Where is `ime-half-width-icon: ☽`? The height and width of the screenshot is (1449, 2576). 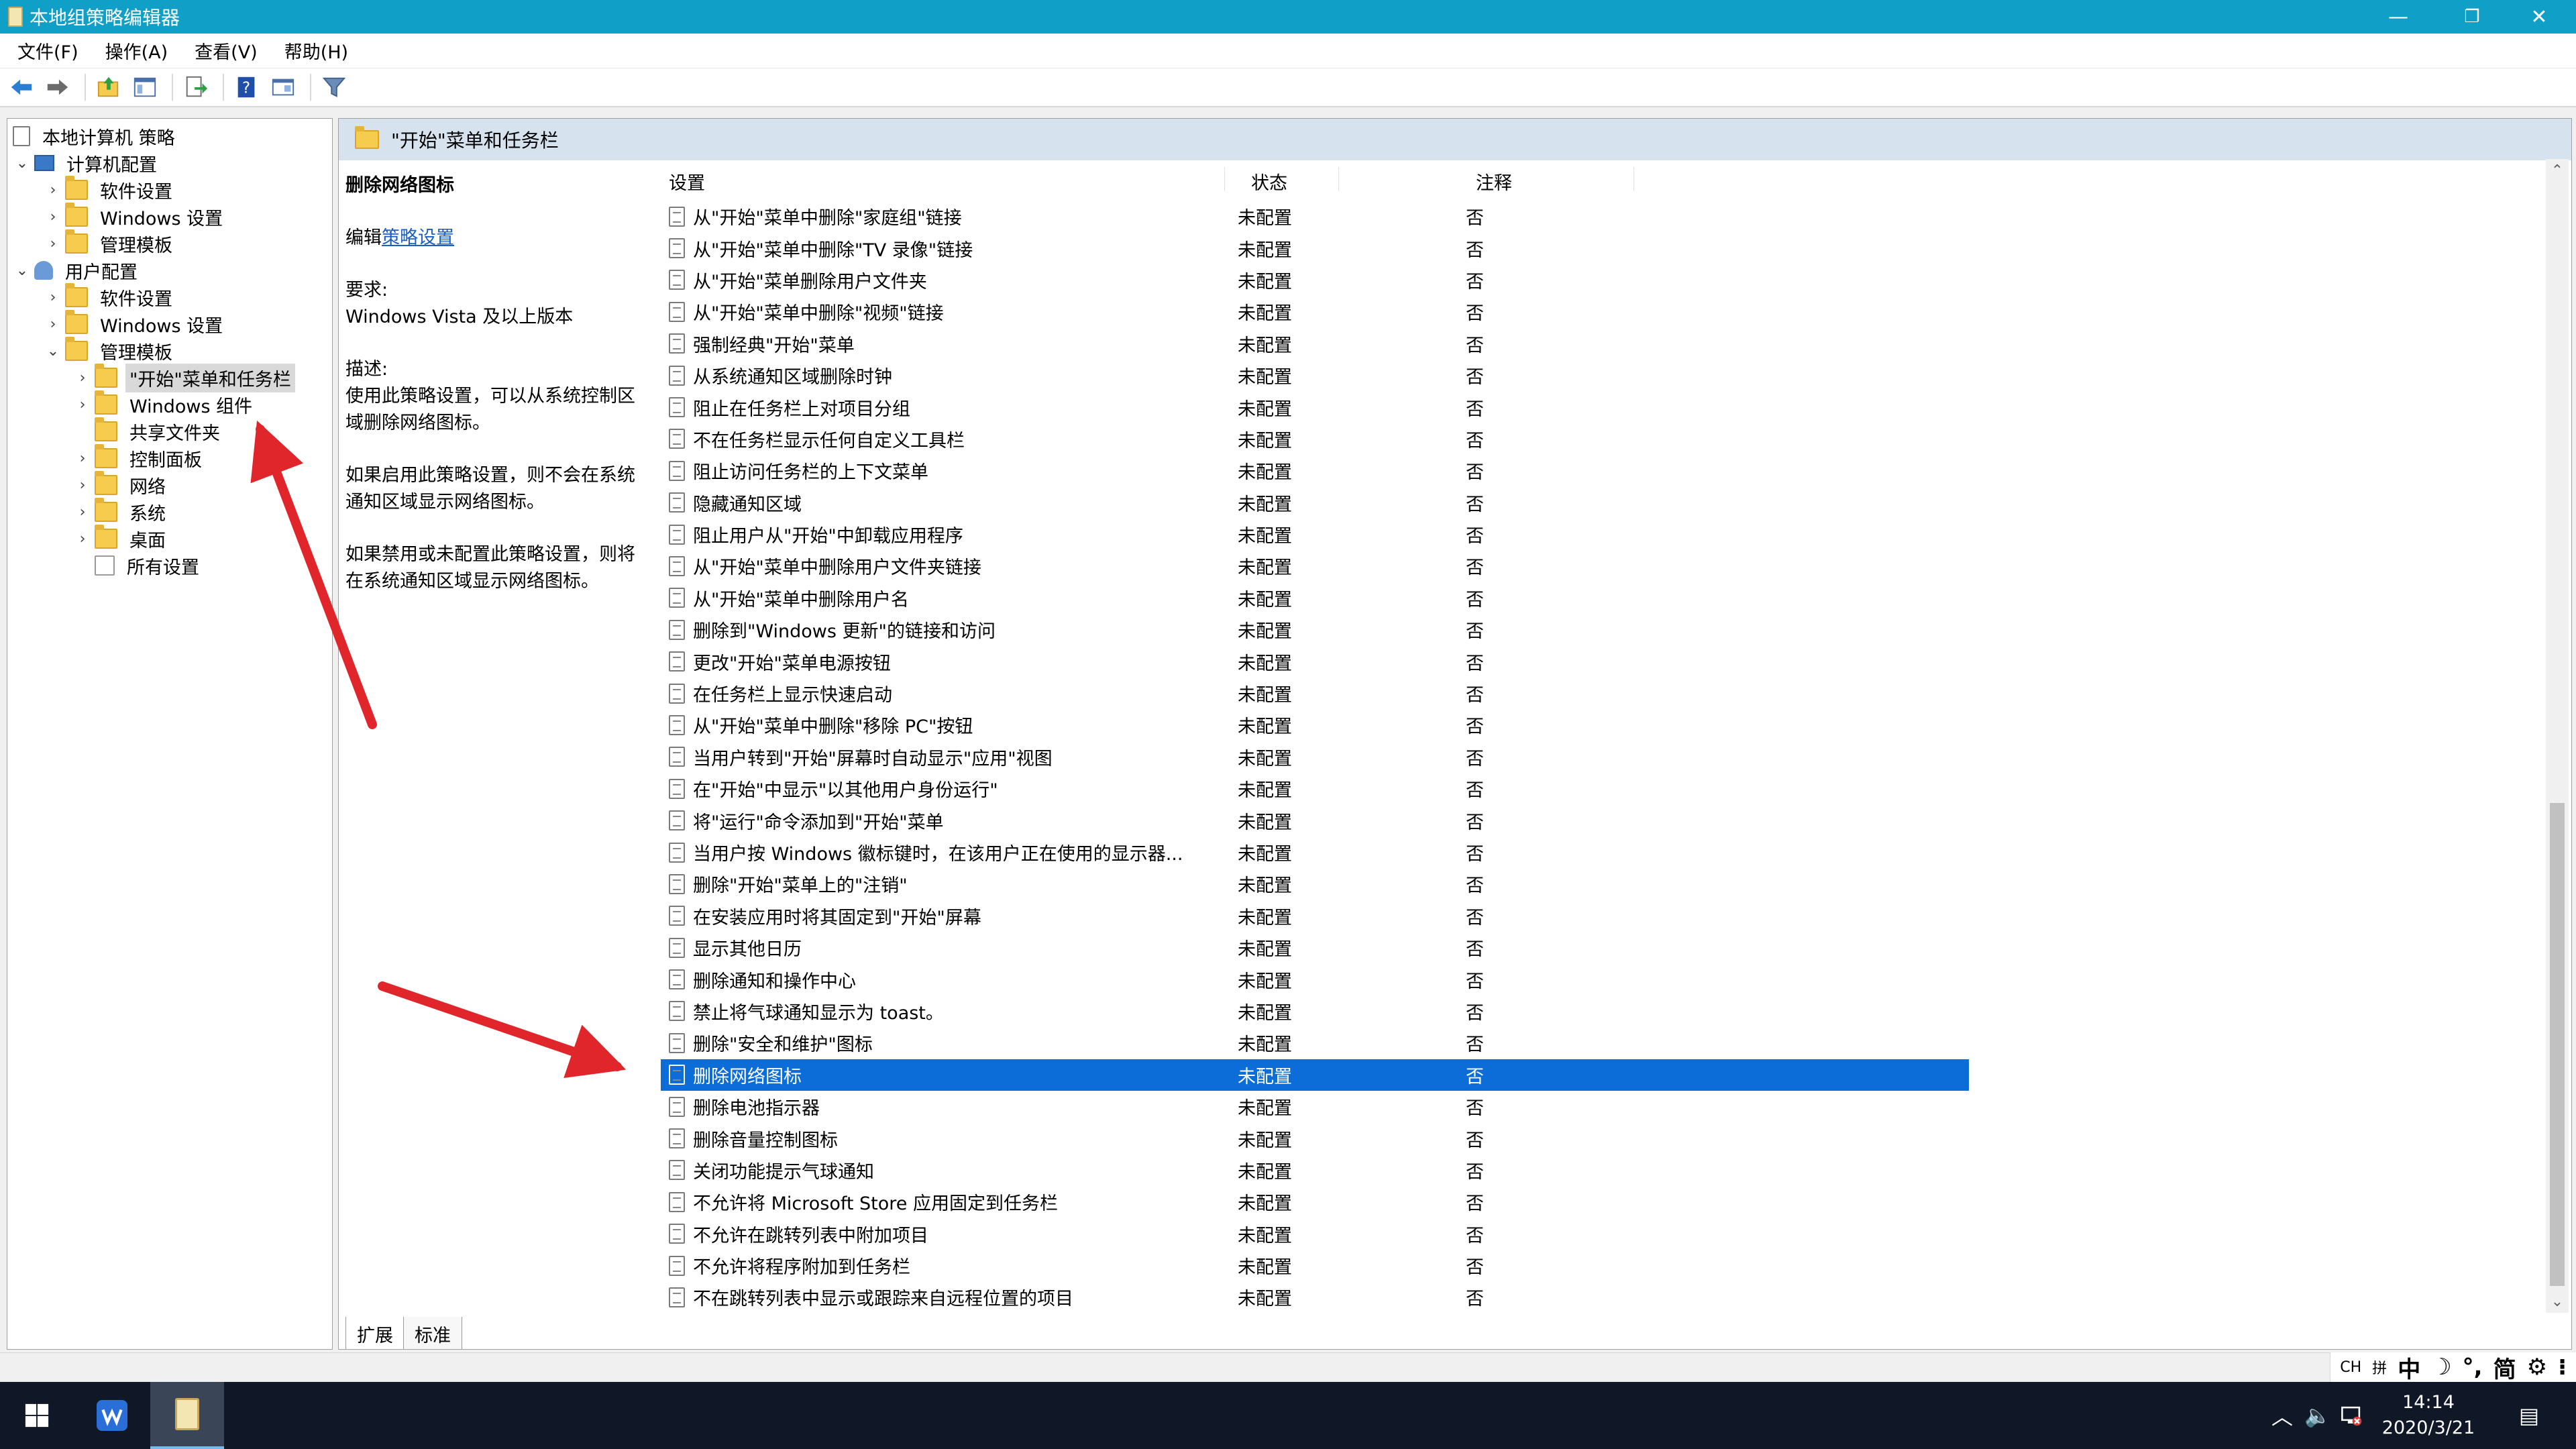
ime-half-width-icon: ☽ is located at coordinates (2441, 1367).